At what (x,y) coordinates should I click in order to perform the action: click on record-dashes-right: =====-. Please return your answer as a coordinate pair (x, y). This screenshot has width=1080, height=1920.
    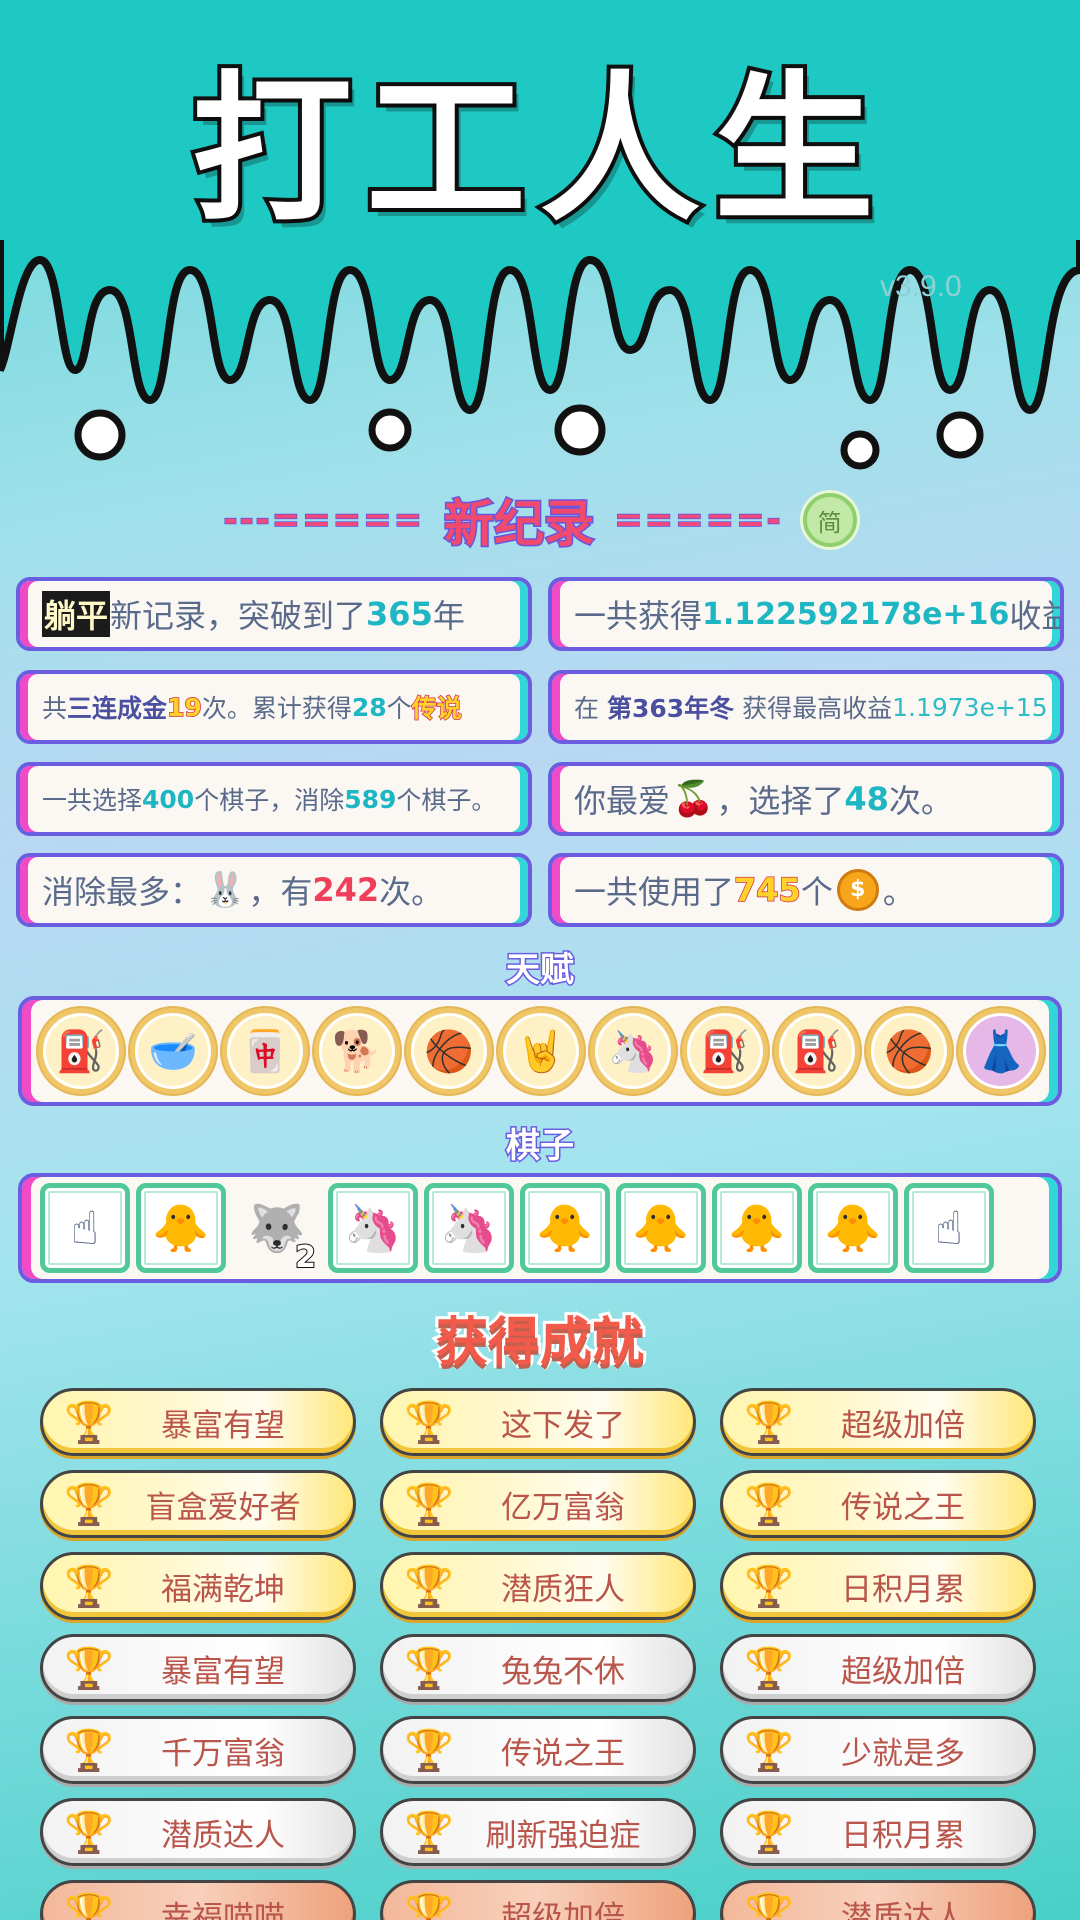
    Looking at the image, I should click on (698, 520).